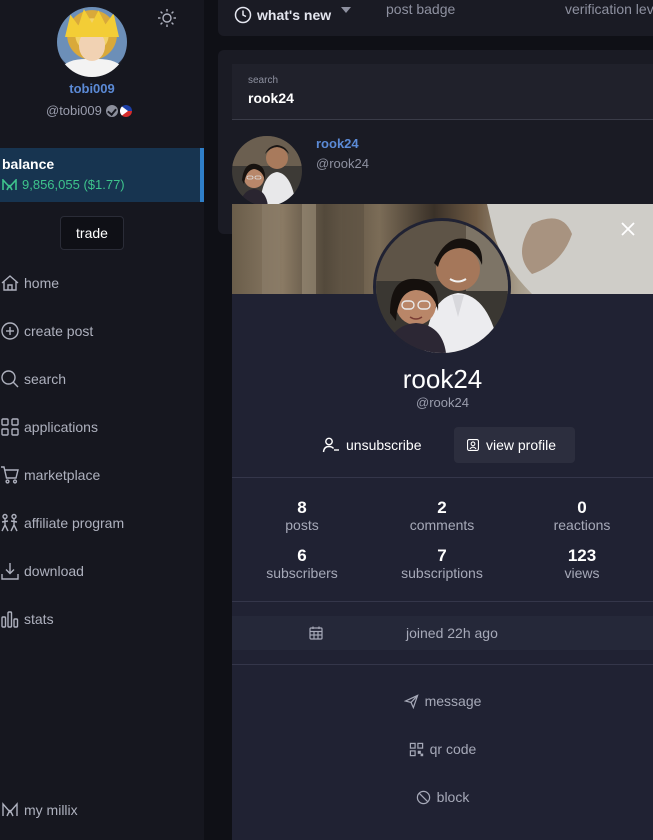  I want to click on grid-icon, so click(10, 427).